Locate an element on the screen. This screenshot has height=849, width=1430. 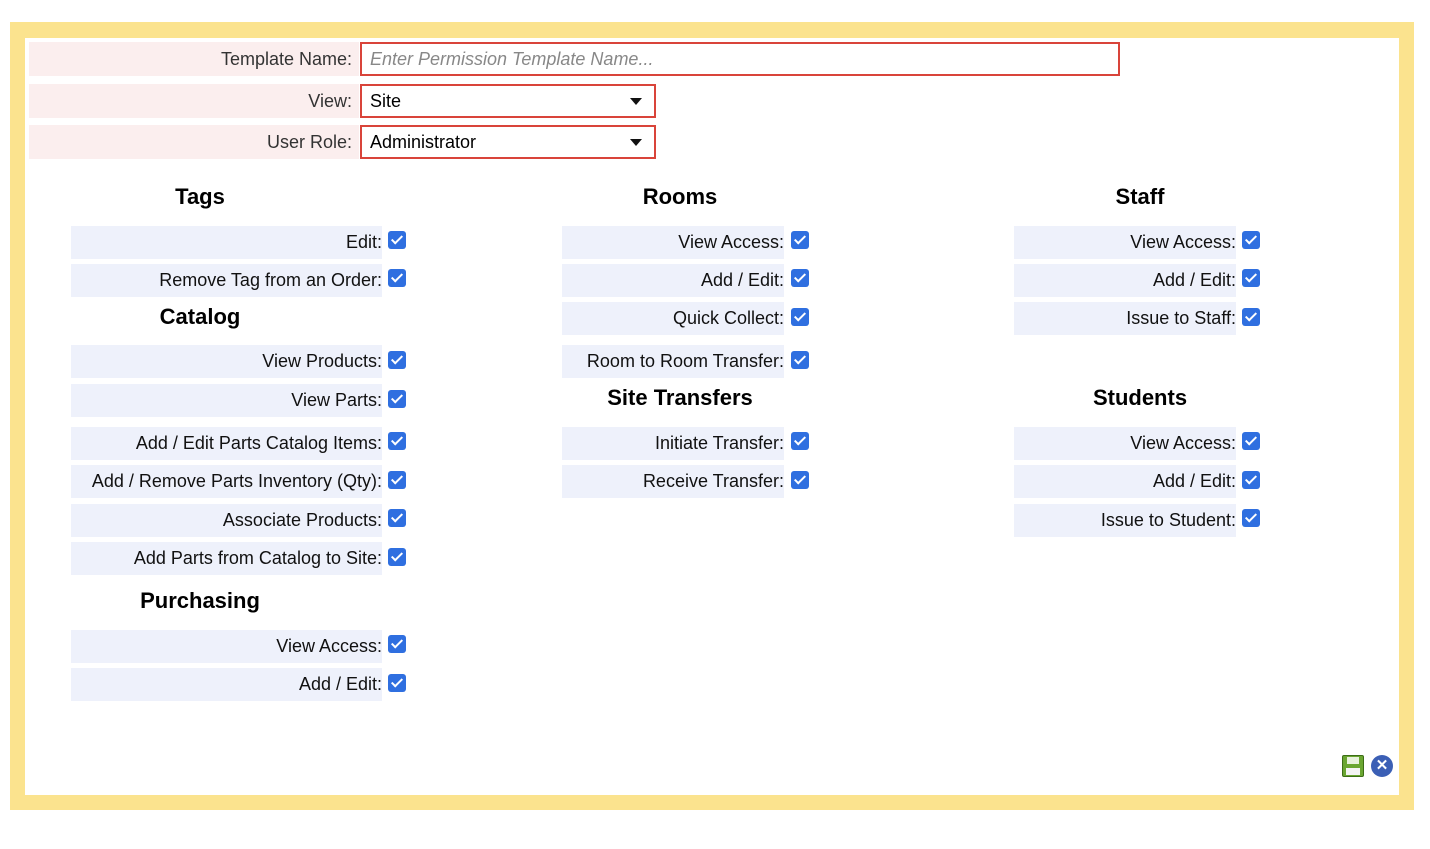
view-label: View: is located at coordinates (330, 101).